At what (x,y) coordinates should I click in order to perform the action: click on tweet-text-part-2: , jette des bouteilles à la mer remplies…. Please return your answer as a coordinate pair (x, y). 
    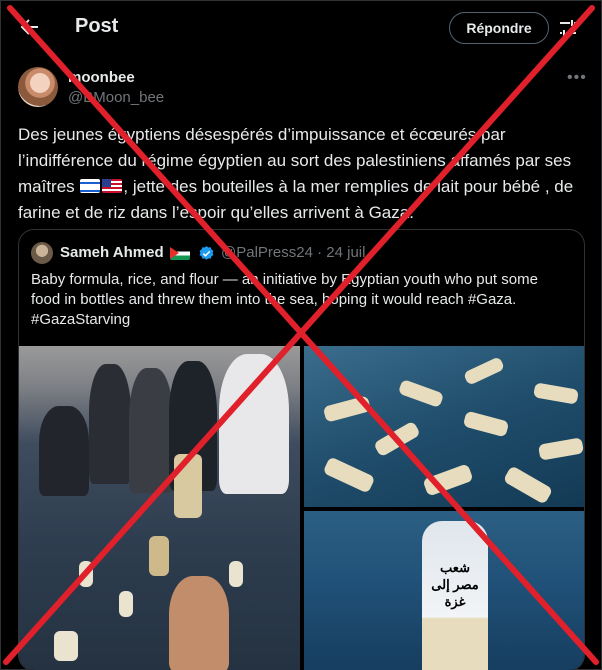
    Looking at the image, I should click on (296, 199).